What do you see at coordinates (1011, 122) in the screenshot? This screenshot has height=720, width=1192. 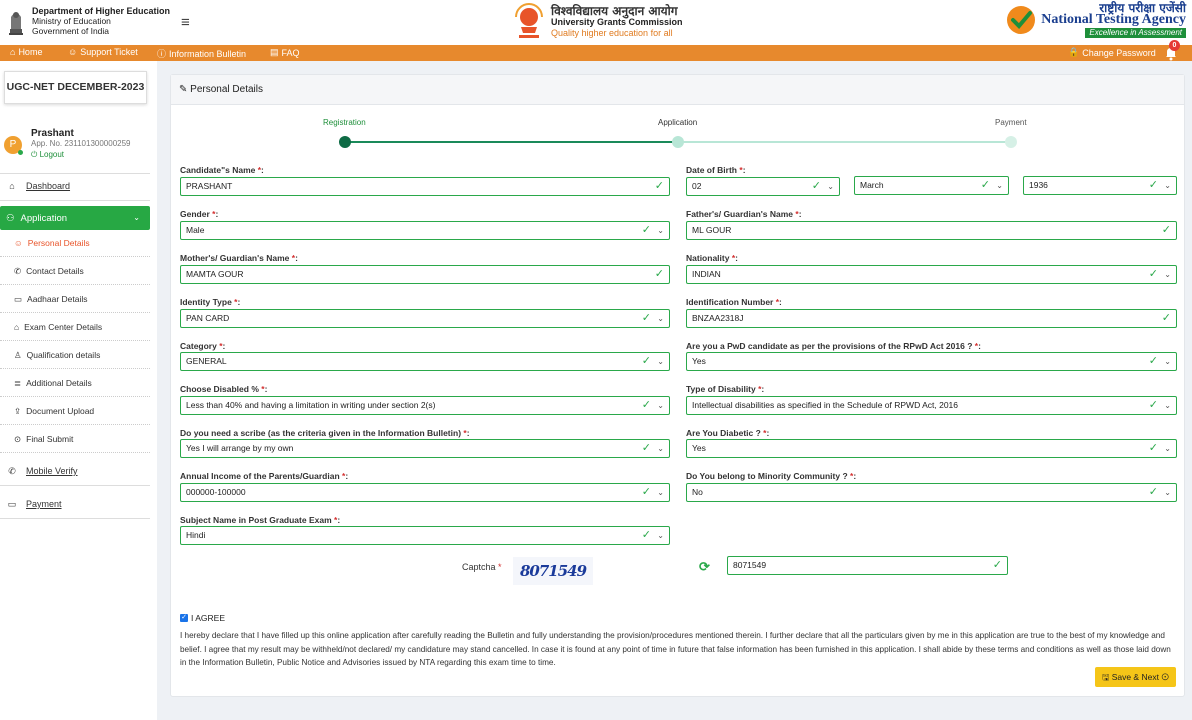 I see `step-payment-label: Payment` at bounding box center [1011, 122].